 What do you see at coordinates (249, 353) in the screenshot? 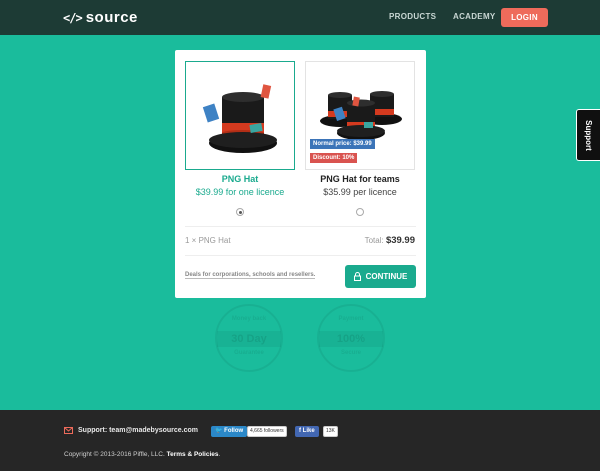
I see `stamp-bottom-text: Guarantee` at bounding box center [249, 353].